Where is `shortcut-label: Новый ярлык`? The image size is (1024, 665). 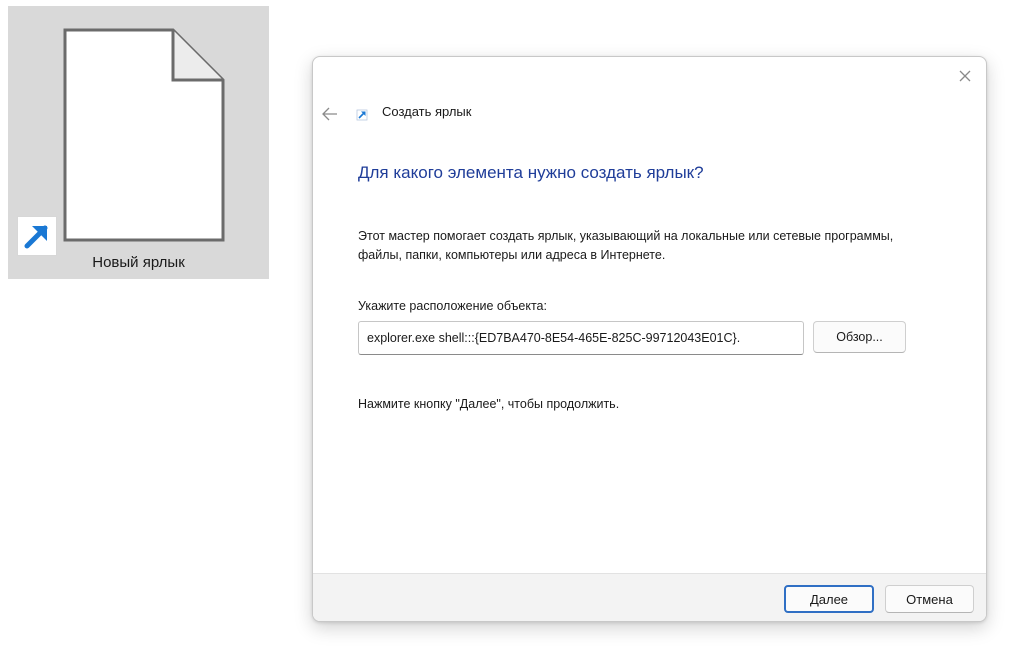
shortcut-label: Новый ярлык is located at coordinates (138, 262).